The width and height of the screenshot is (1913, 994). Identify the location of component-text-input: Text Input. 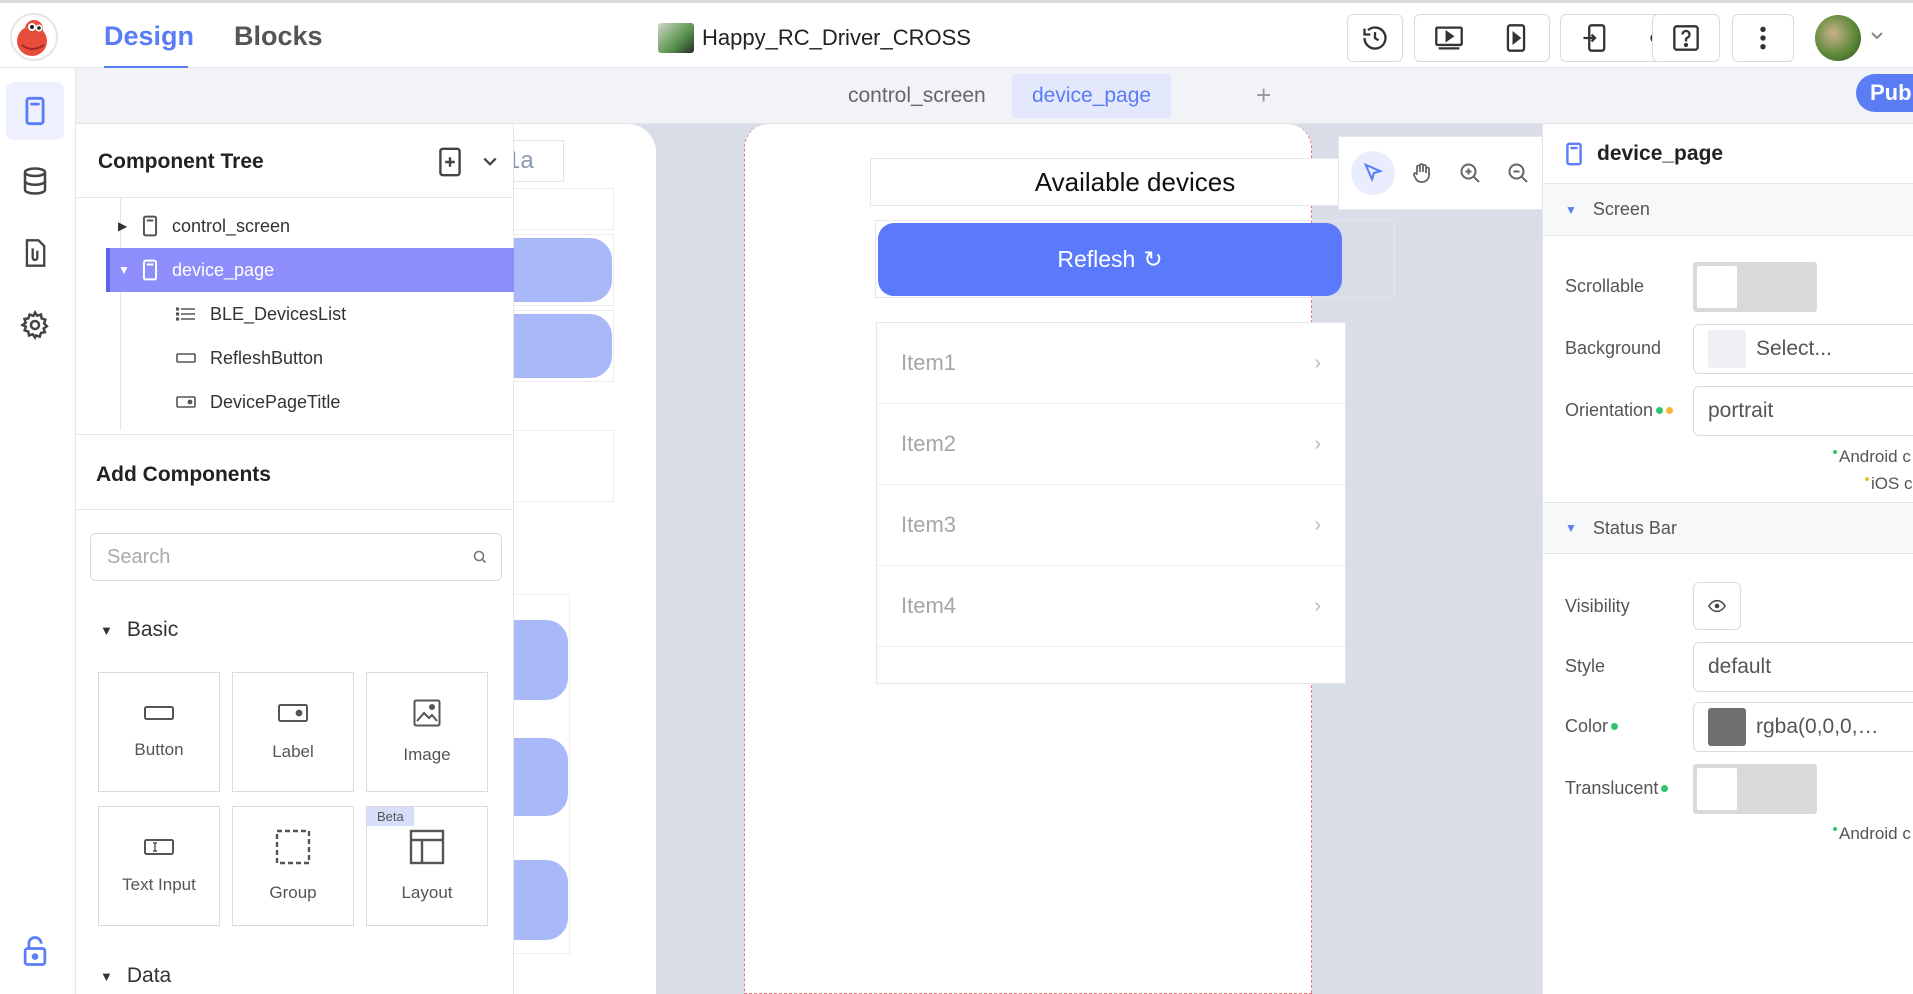
(159, 866).